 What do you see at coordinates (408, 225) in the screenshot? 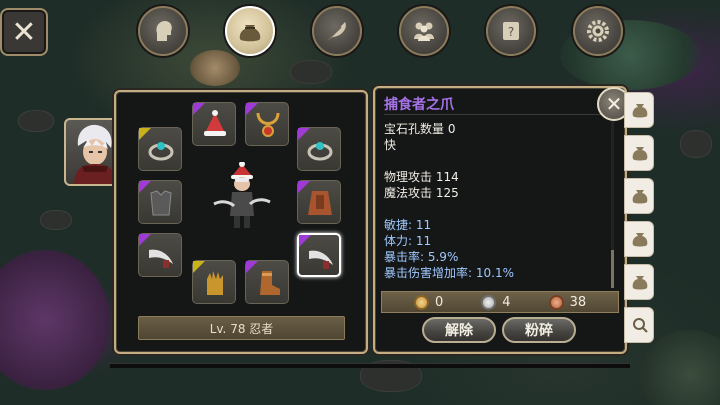
I see `stat-agility: 敏捷: 11` at bounding box center [408, 225].